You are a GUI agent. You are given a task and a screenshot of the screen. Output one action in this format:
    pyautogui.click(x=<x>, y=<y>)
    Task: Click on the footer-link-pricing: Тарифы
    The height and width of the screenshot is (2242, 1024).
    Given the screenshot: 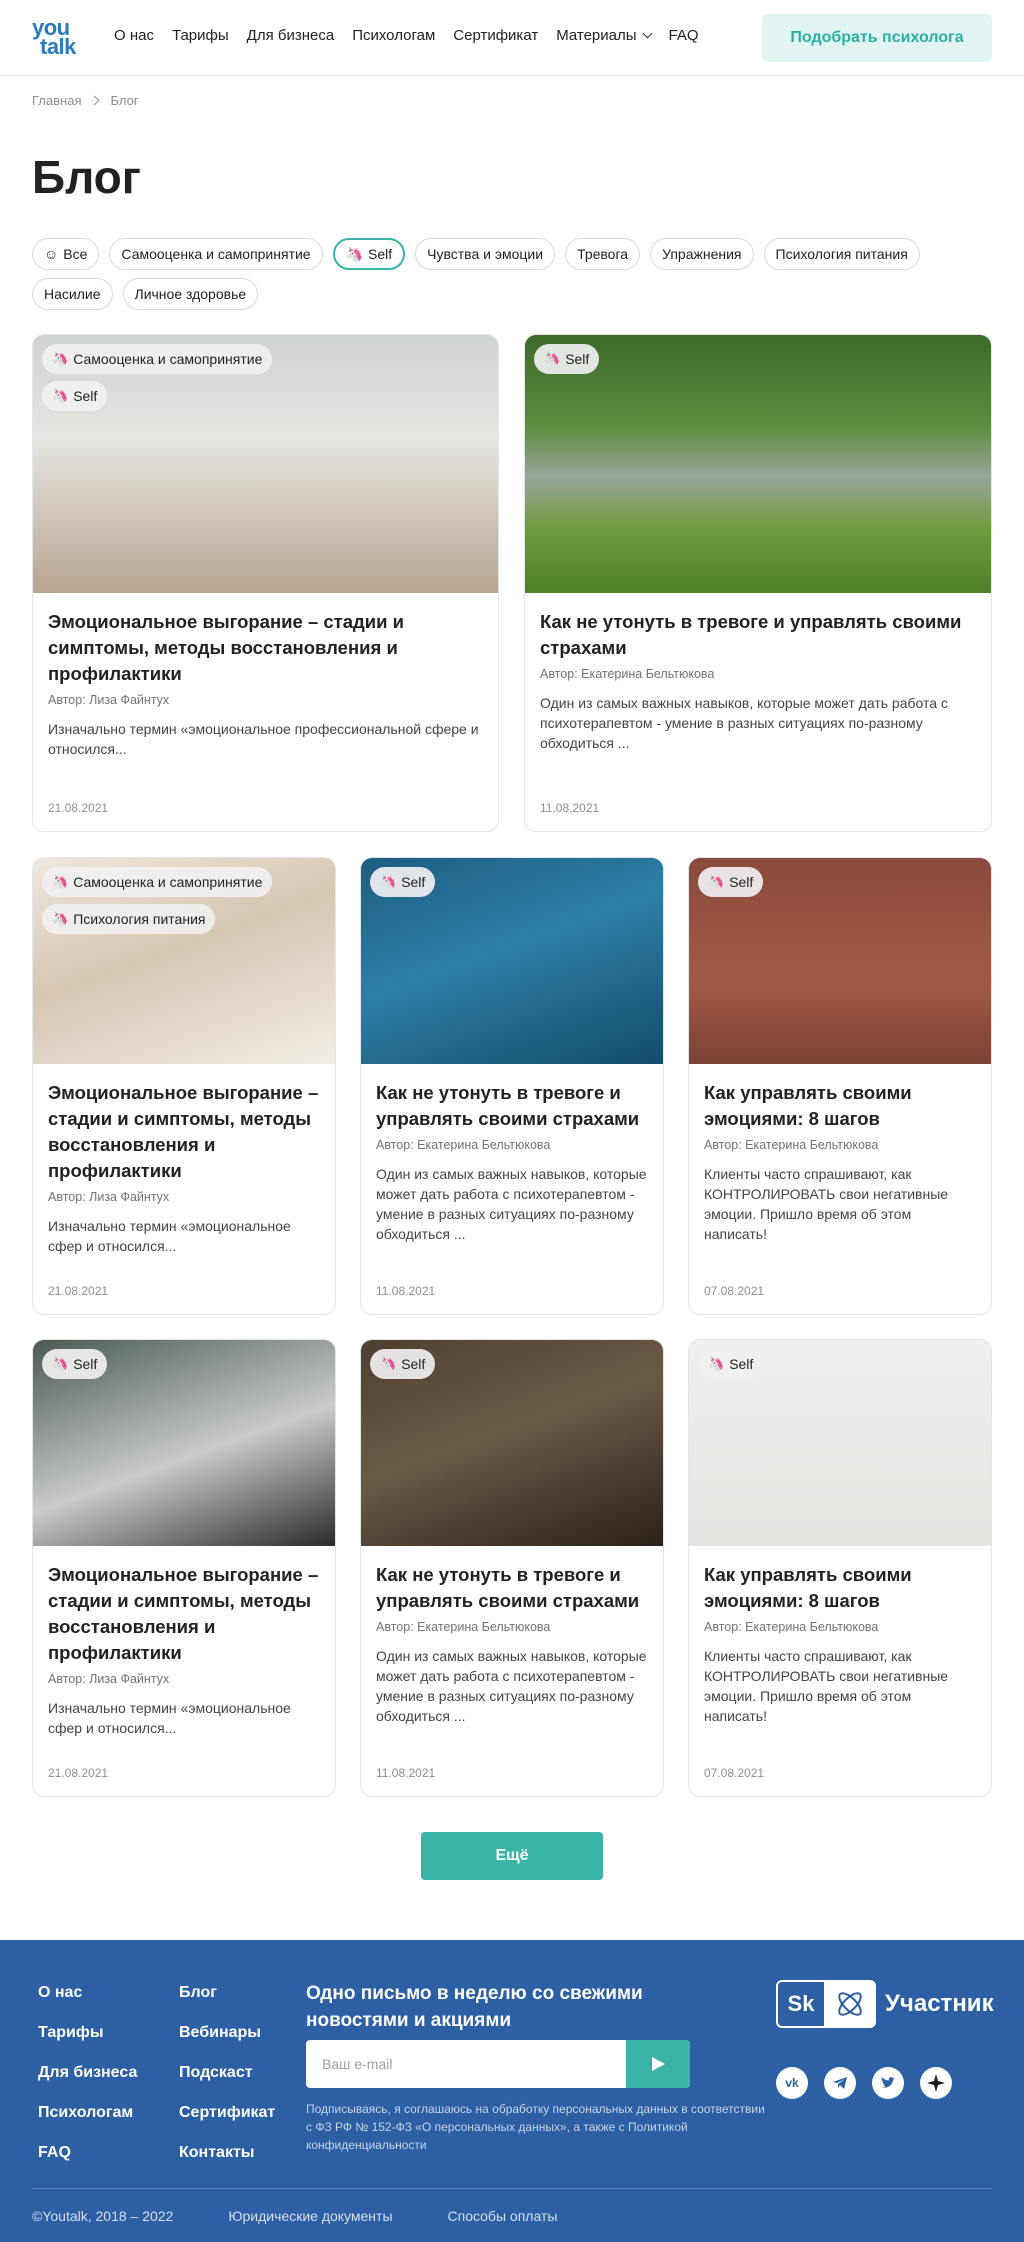 What is the action you would take?
    pyautogui.click(x=87, y=2034)
    